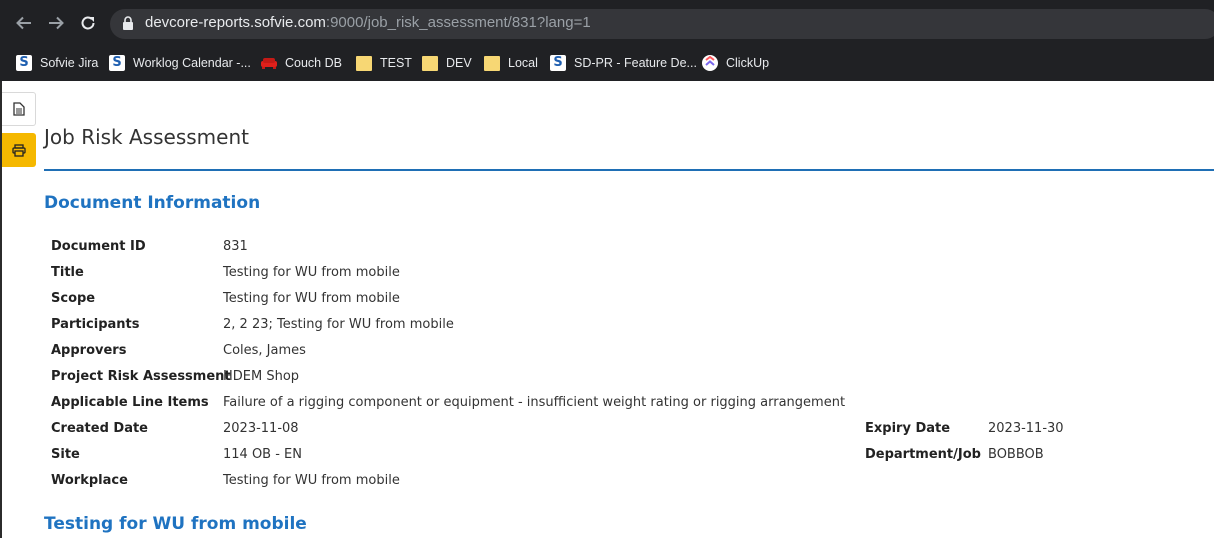 The width and height of the screenshot is (1214, 538). Describe the element at coordinates (128, 23) in the screenshot. I see `lock-icon` at that location.